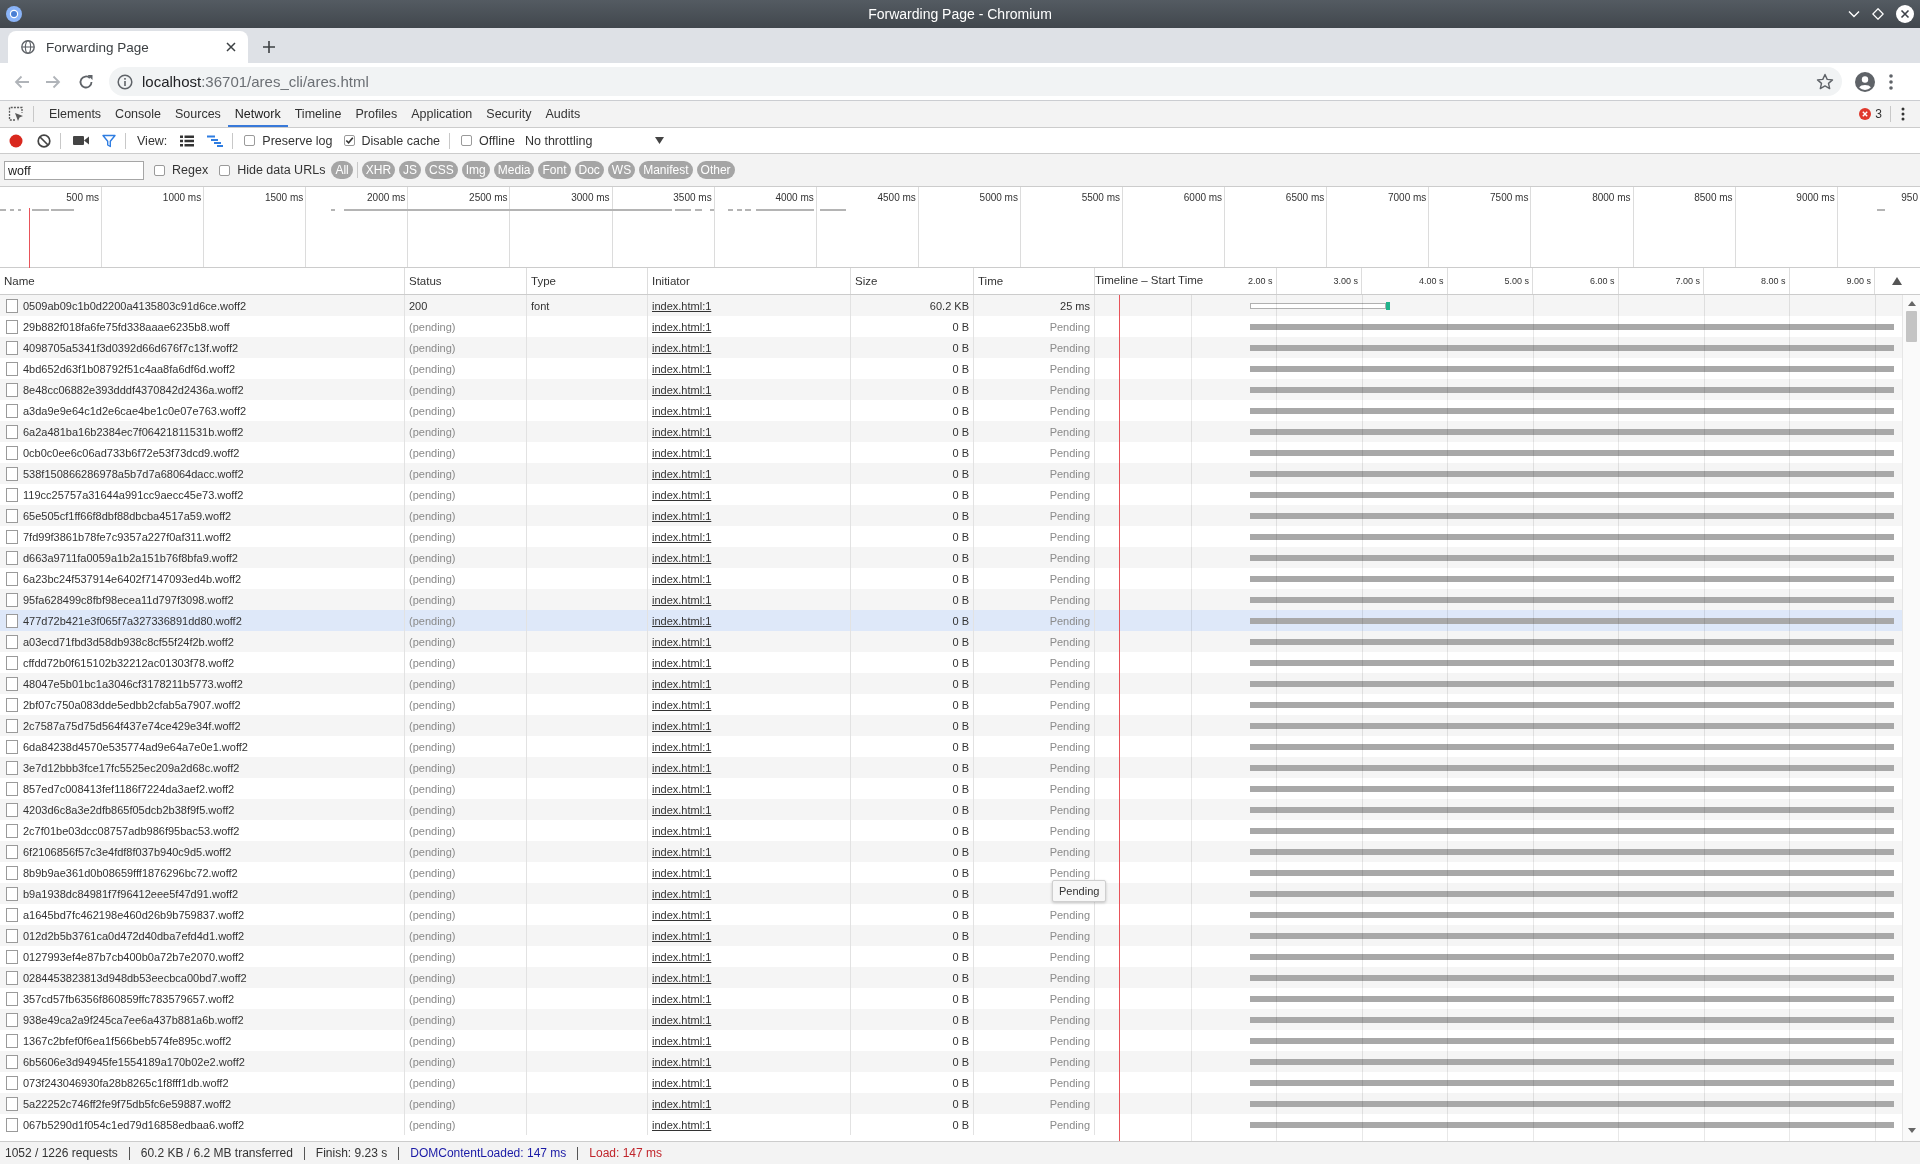 The height and width of the screenshot is (1164, 1920). Describe the element at coordinates (951, 683) in the screenshot. I see `table-row: 48047e5b01bc1a3046cf3178211b5773.woff2 (pending) index.html:1 0 B Pending` at that location.